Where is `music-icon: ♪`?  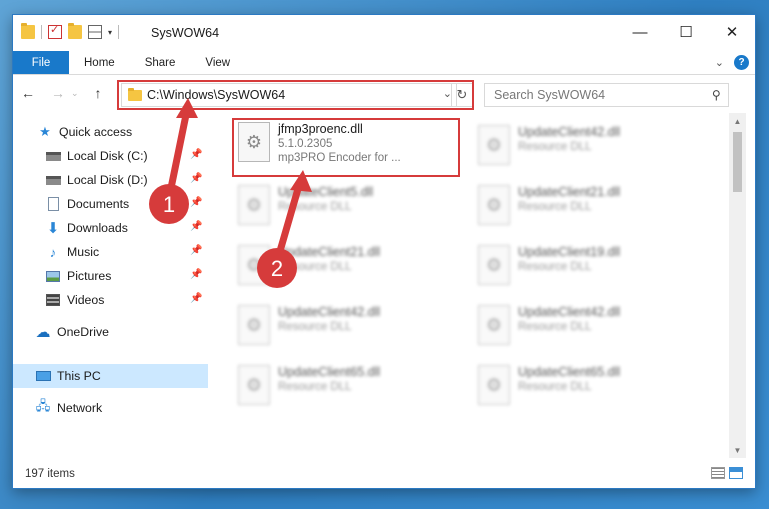 music-icon: ♪ is located at coordinates (53, 252).